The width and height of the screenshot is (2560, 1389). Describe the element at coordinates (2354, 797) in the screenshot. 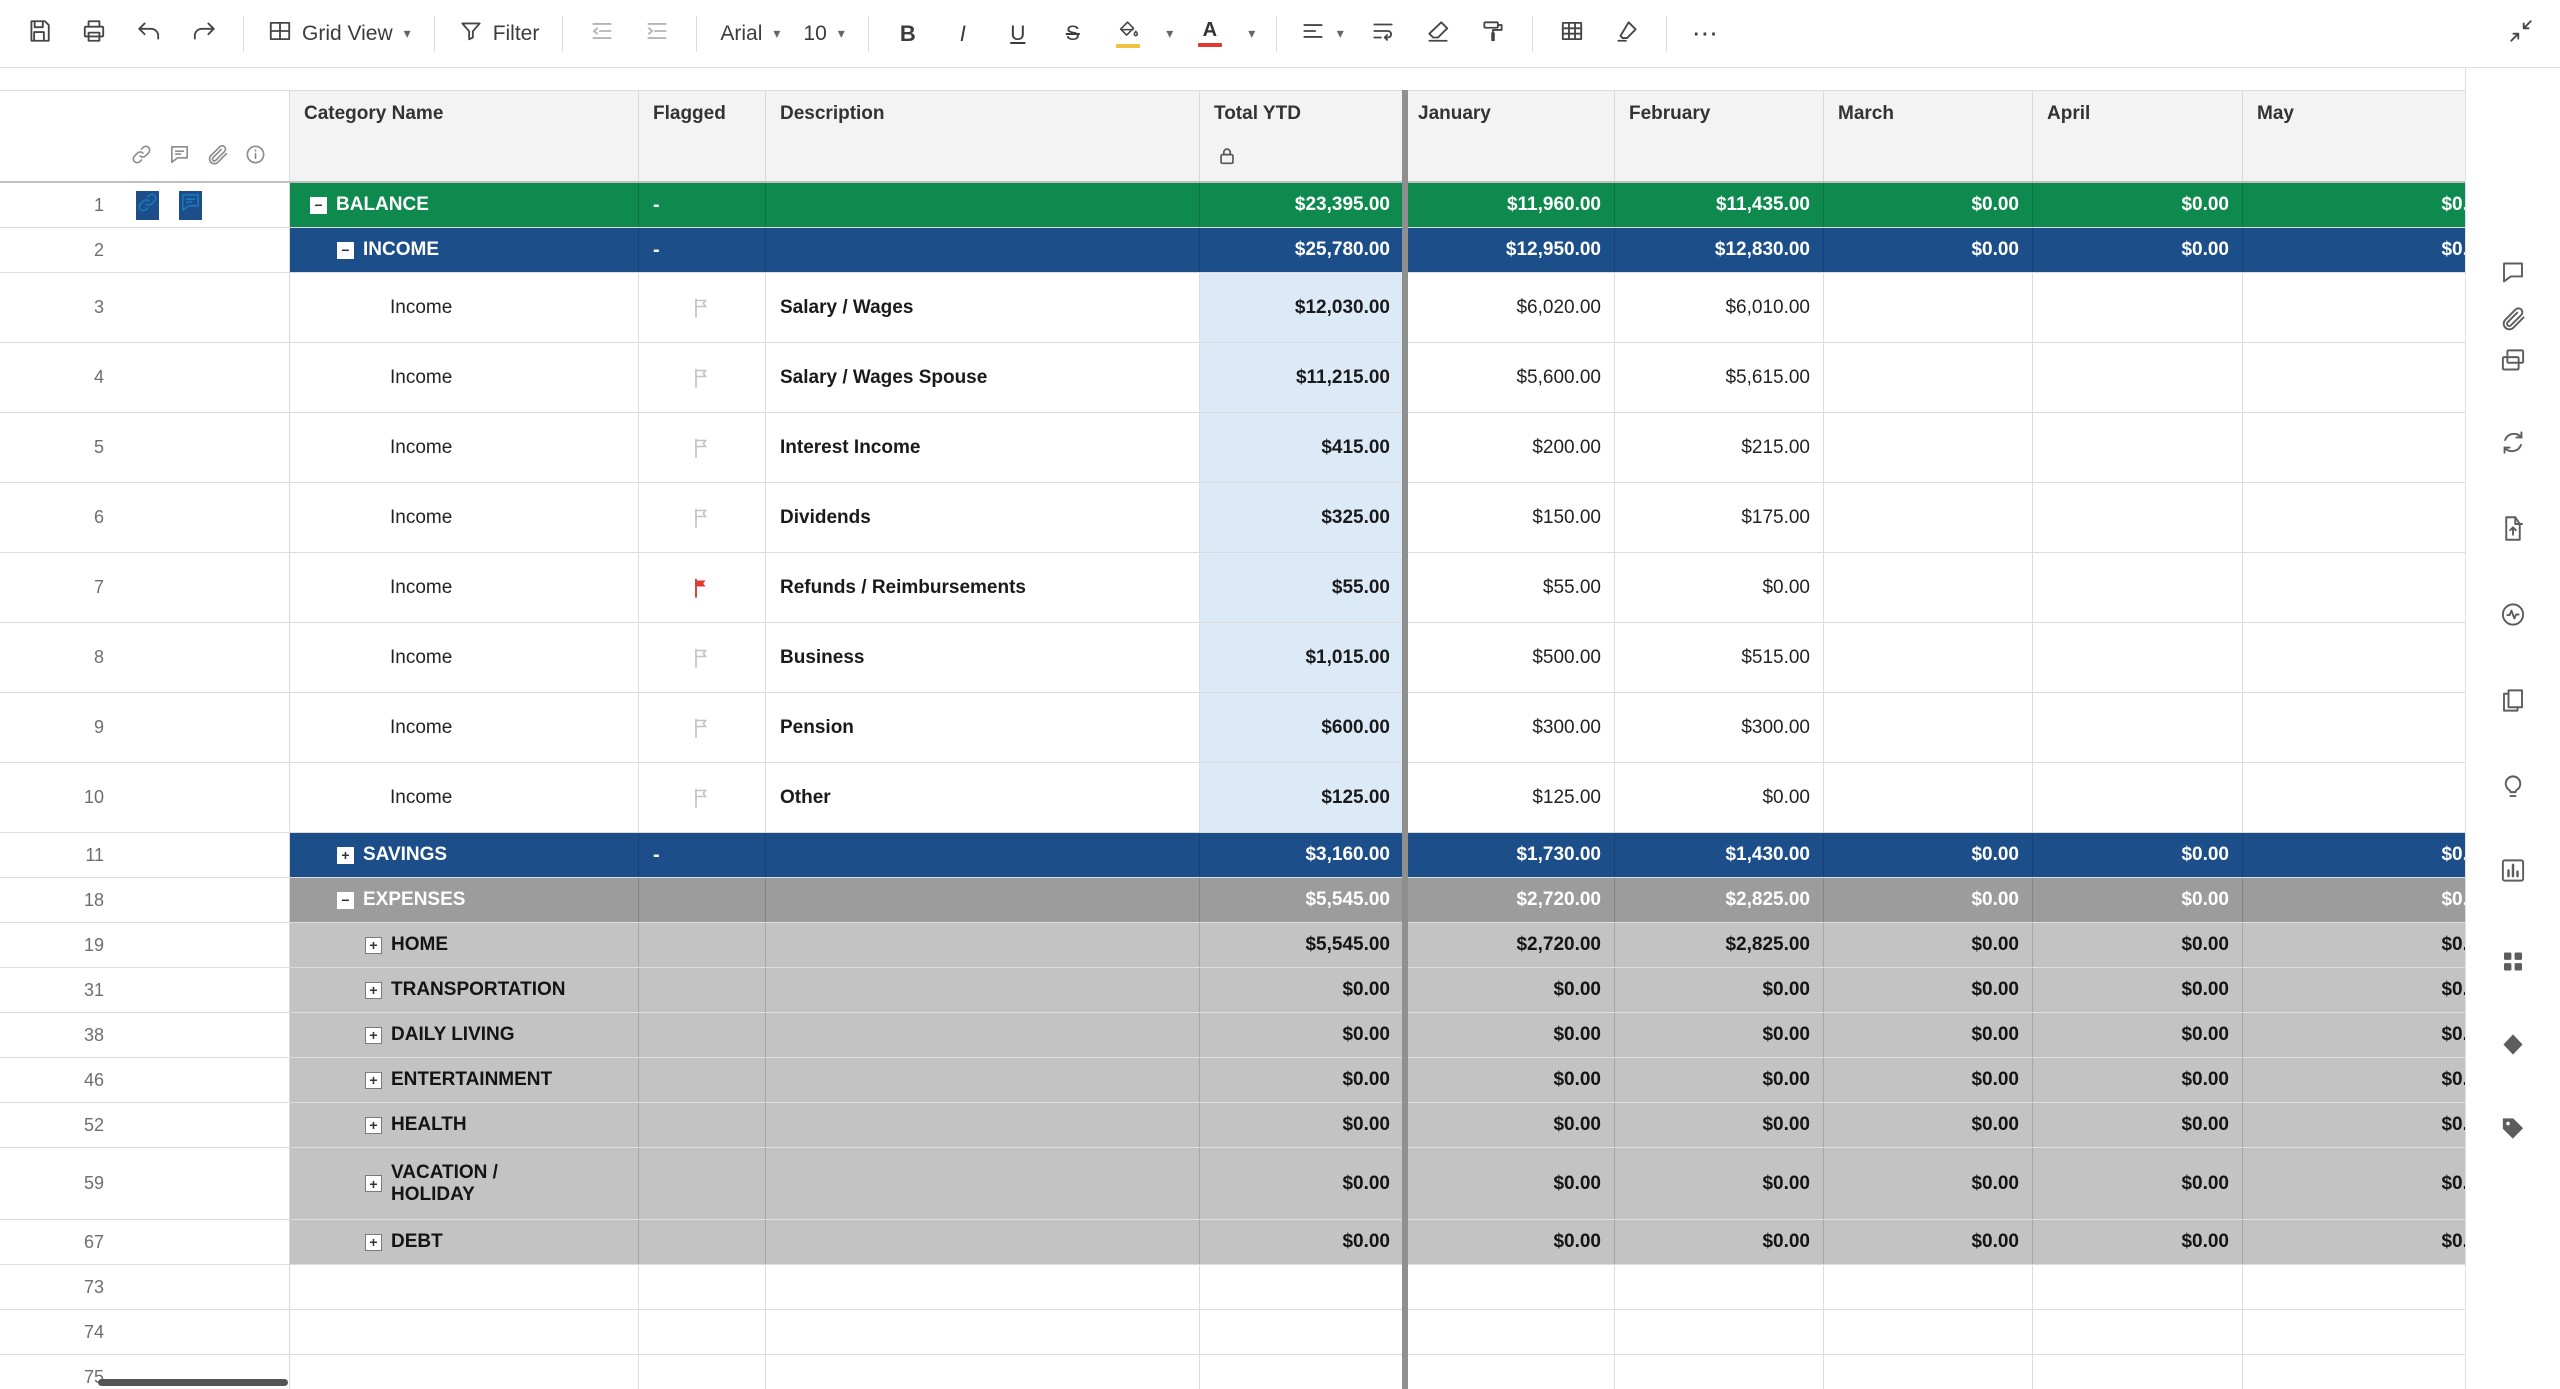

I see `cell-10-may` at that location.